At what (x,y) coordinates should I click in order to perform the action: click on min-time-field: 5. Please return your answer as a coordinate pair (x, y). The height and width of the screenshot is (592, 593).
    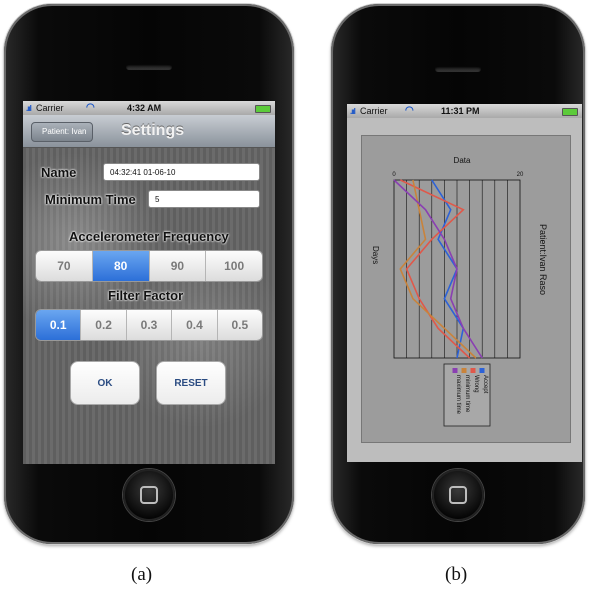
    Looking at the image, I should click on (204, 199).